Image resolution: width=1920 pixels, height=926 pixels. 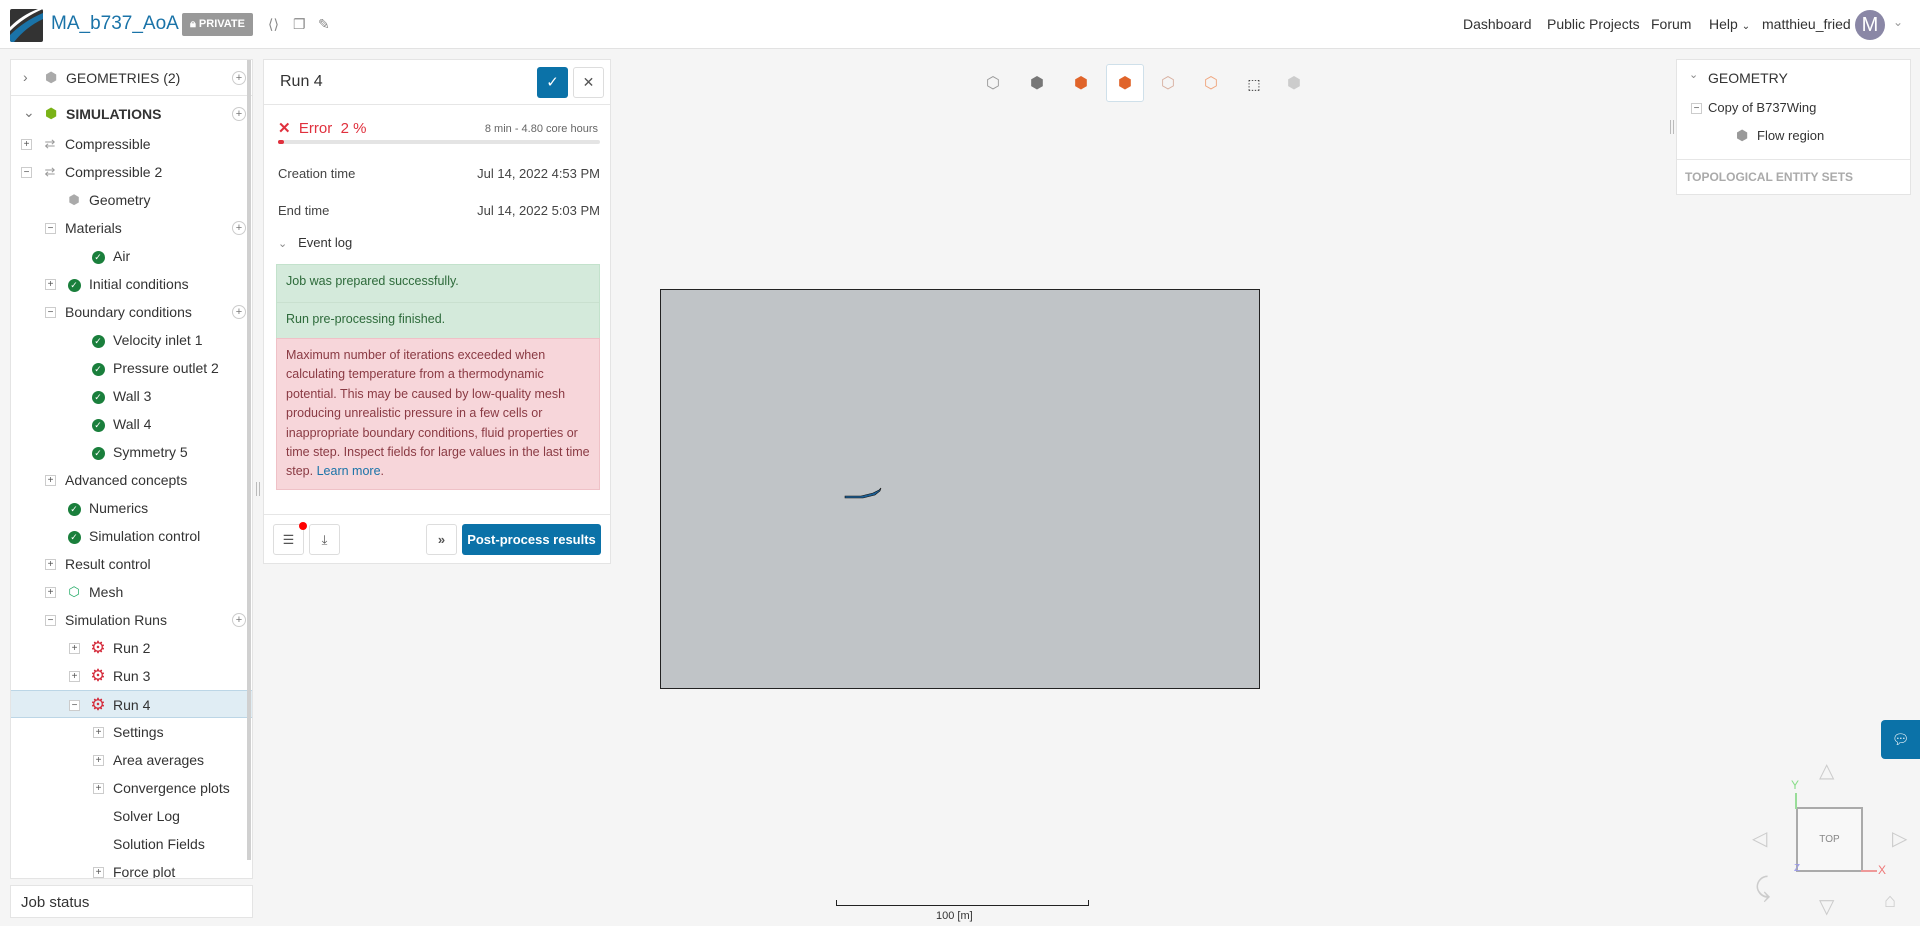 What do you see at coordinates (324, 24) in the screenshot?
I see `edit-pencil-icon: ✎` at bounding box center [324, 24].